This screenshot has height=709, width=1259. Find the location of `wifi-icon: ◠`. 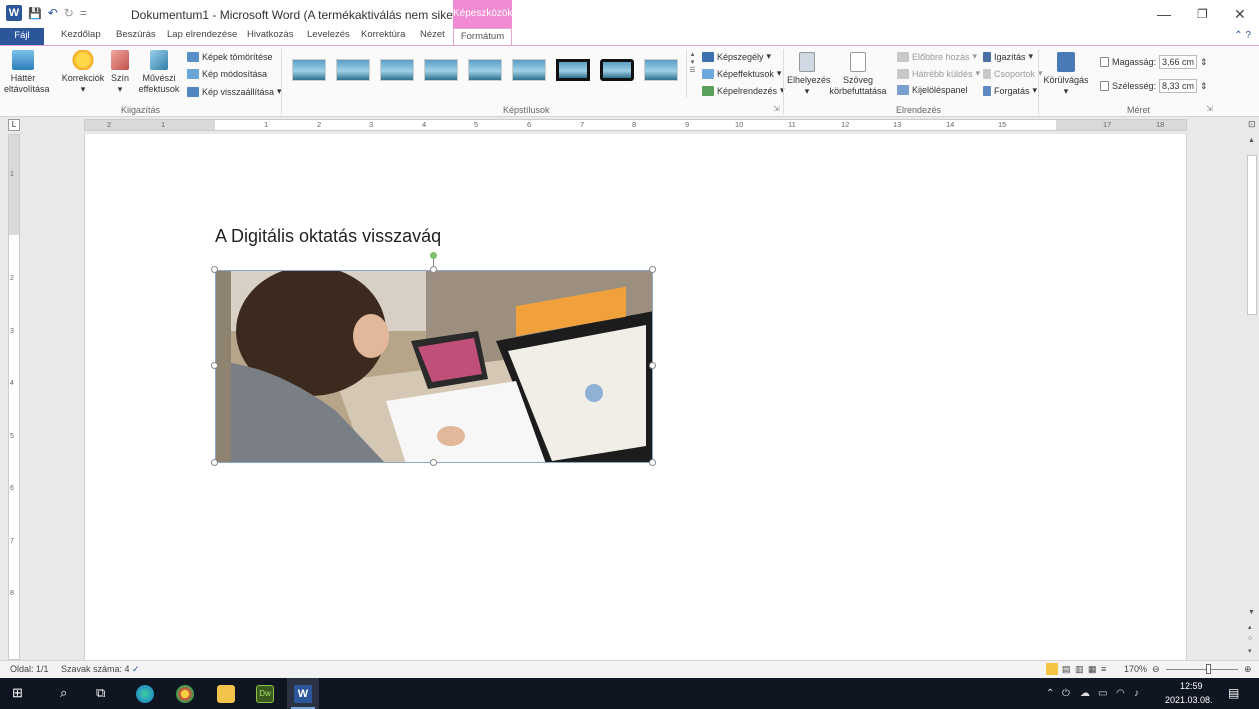

wifi-icon: ◠ is located at coordinates (1120, 693).